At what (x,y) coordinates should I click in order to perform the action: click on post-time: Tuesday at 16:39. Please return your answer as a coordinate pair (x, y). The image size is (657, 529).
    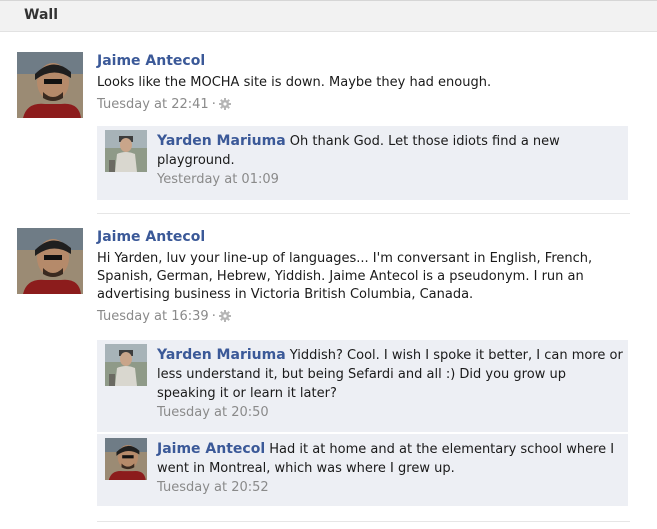
    Looking at the image, I should click on (153, 316).